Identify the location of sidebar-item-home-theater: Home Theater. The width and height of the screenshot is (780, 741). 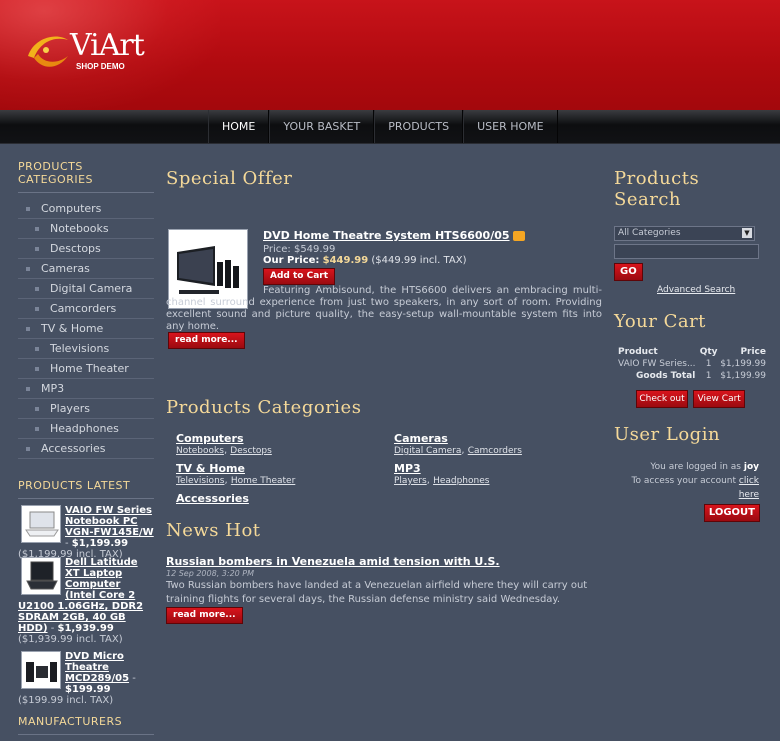
(86, 369).